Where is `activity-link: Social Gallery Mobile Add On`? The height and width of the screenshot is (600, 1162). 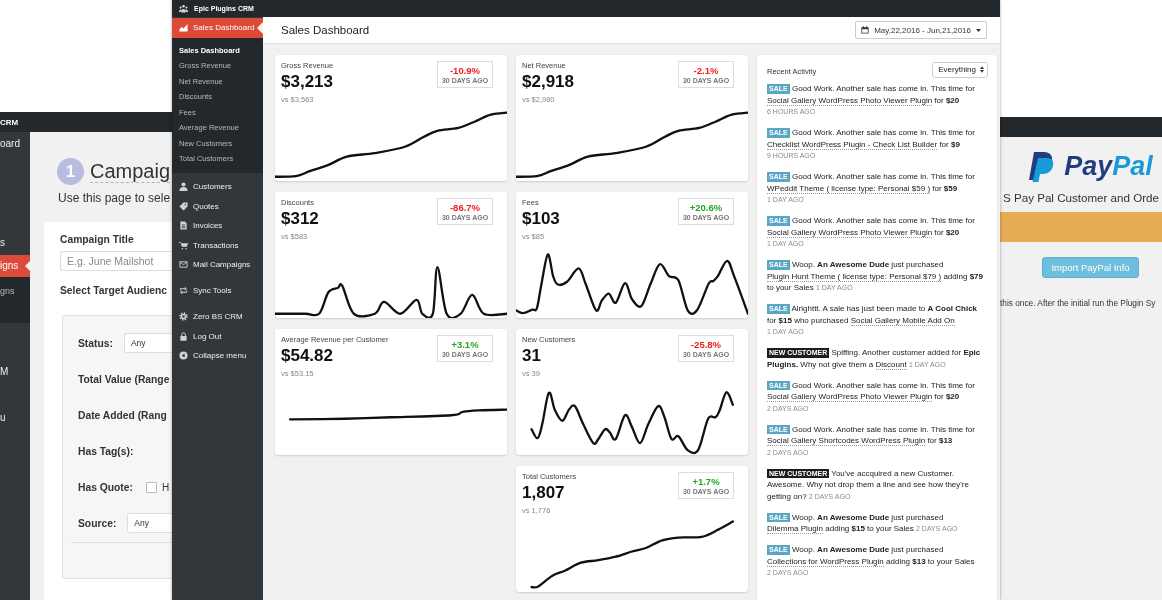 activity-link: Social Gallery Mobile Add On is located at coordinates (902, 320).